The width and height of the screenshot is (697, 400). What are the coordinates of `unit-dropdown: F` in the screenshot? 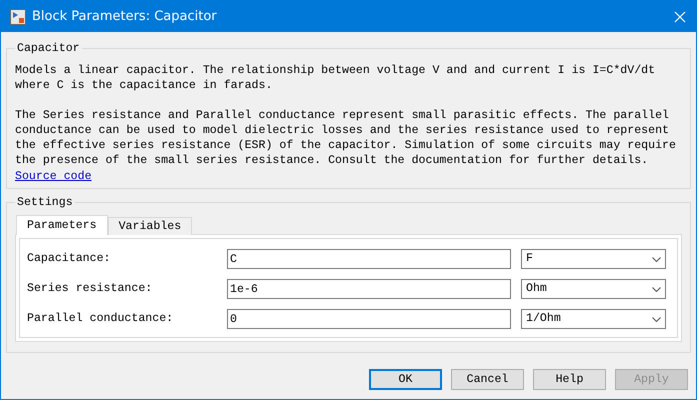 It's located at (593, 259).